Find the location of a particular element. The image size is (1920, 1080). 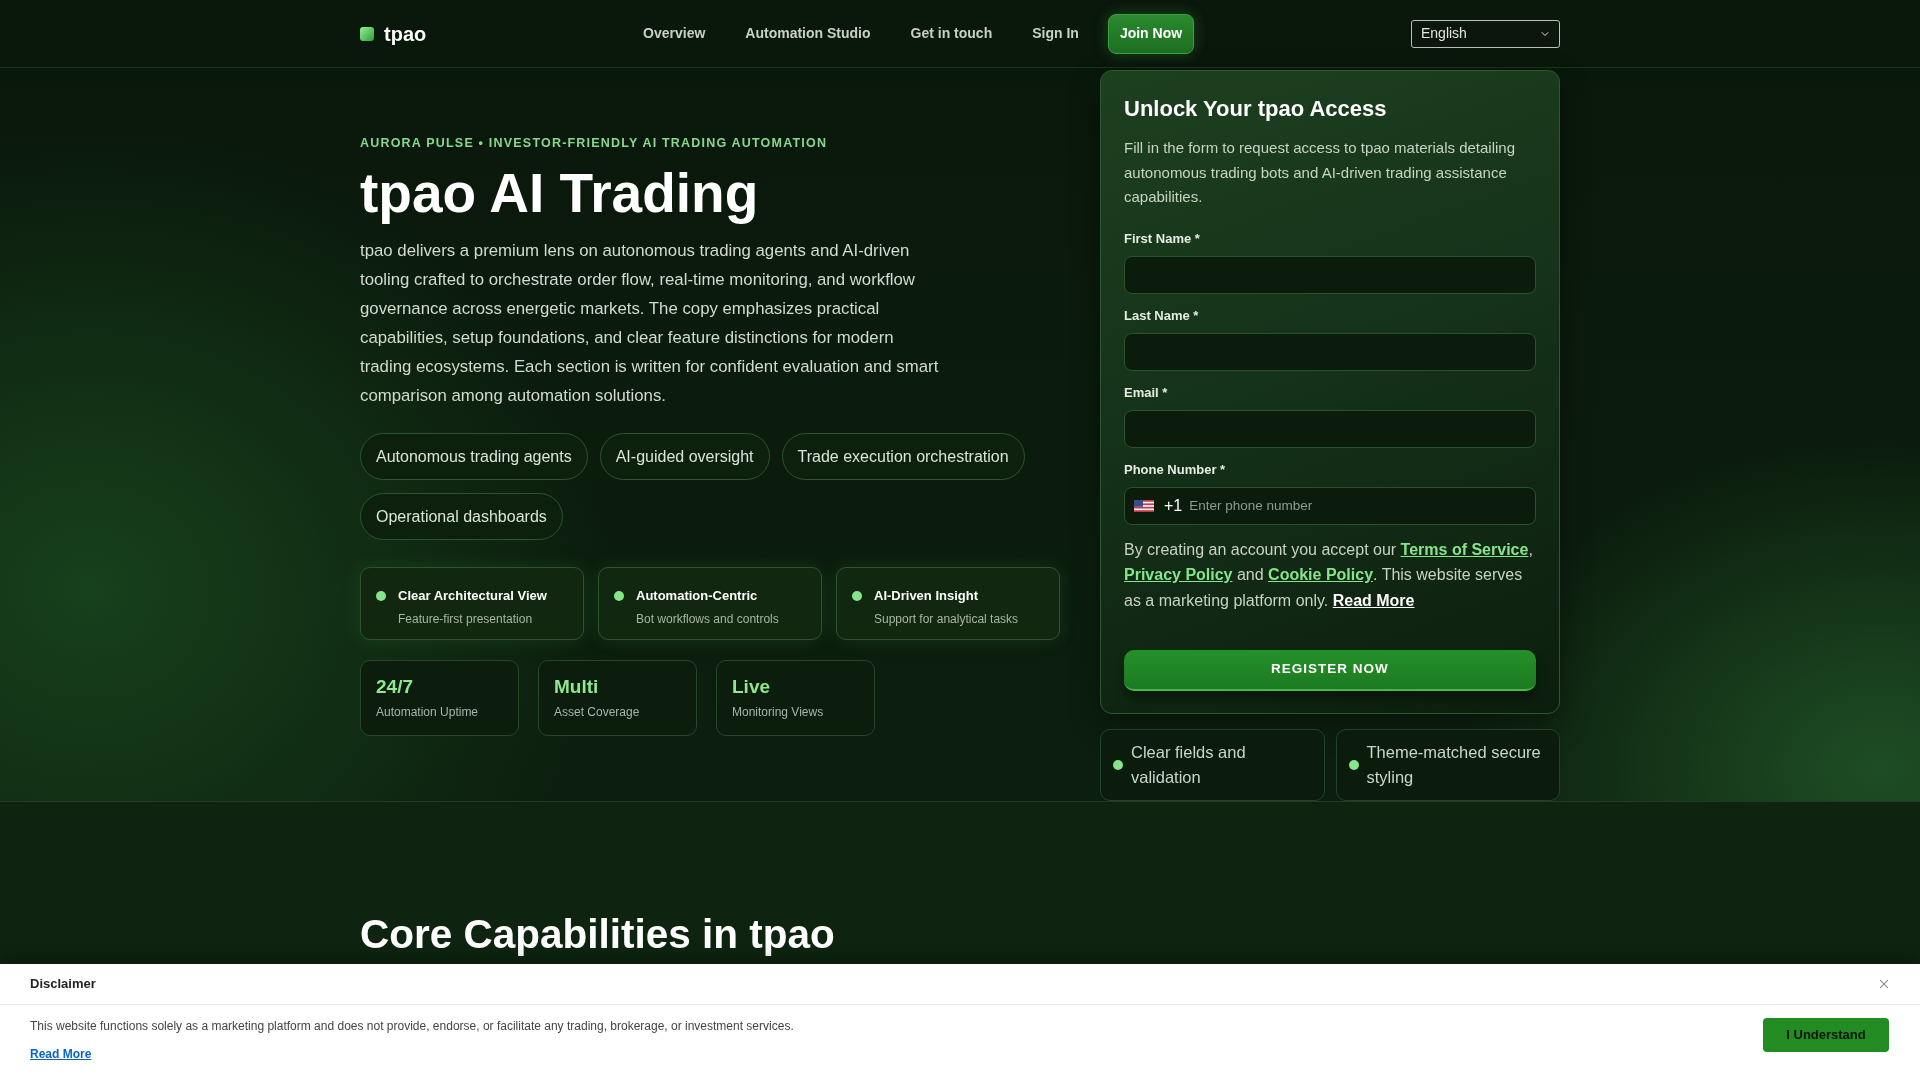

feature-subtitle: Feature-first presentation is located at coordinates (466, 619).